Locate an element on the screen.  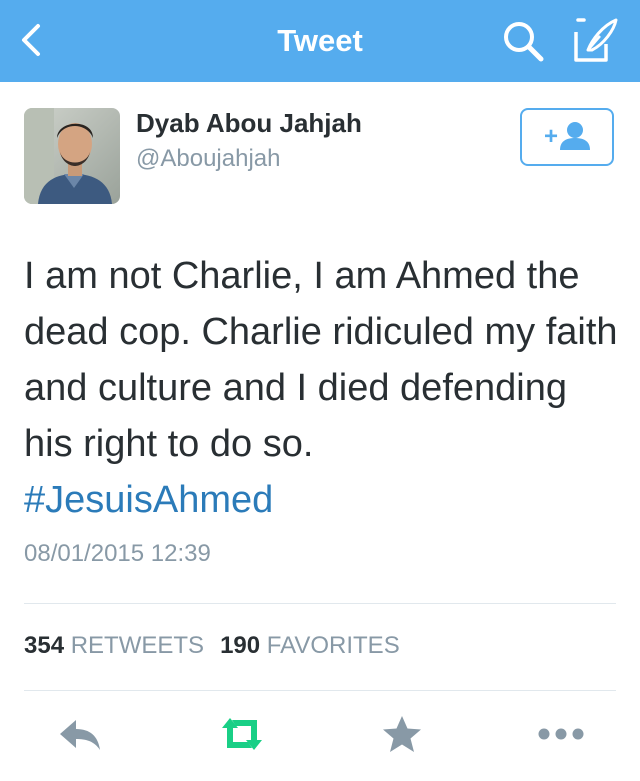
favorites-stat: 190 FAVORITES is located at coordinates (310, 645).